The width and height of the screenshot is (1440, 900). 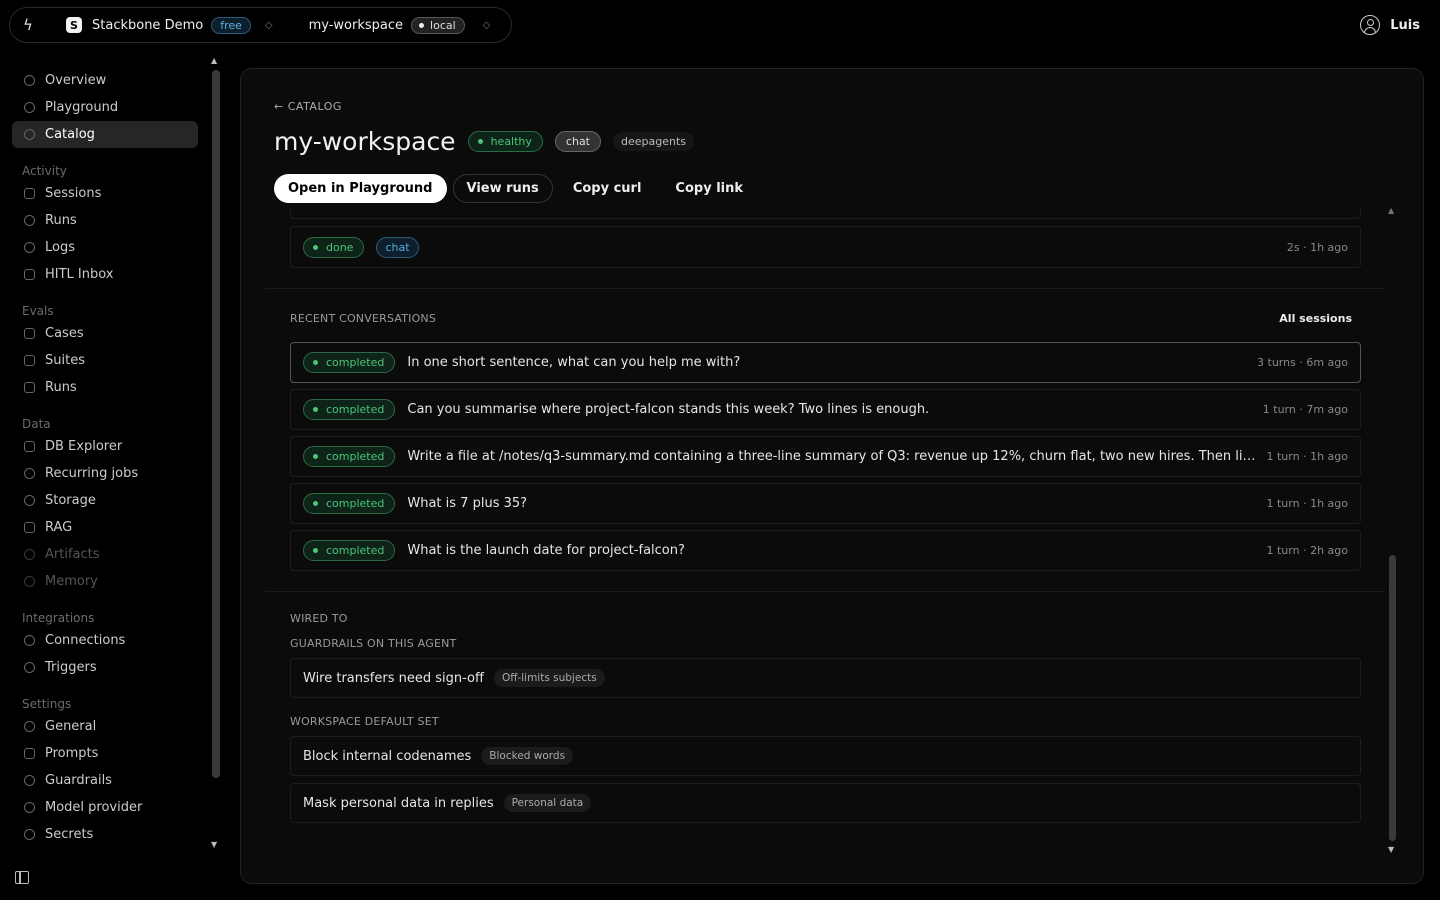 I want to click on sidebar-item-label: Artifacts, so click(x=72, y=554).